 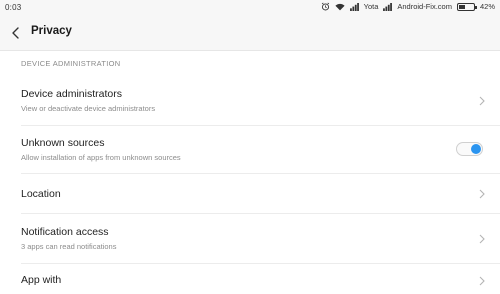 I want to click on item-title: Notification access, so click(x=65, y=232).